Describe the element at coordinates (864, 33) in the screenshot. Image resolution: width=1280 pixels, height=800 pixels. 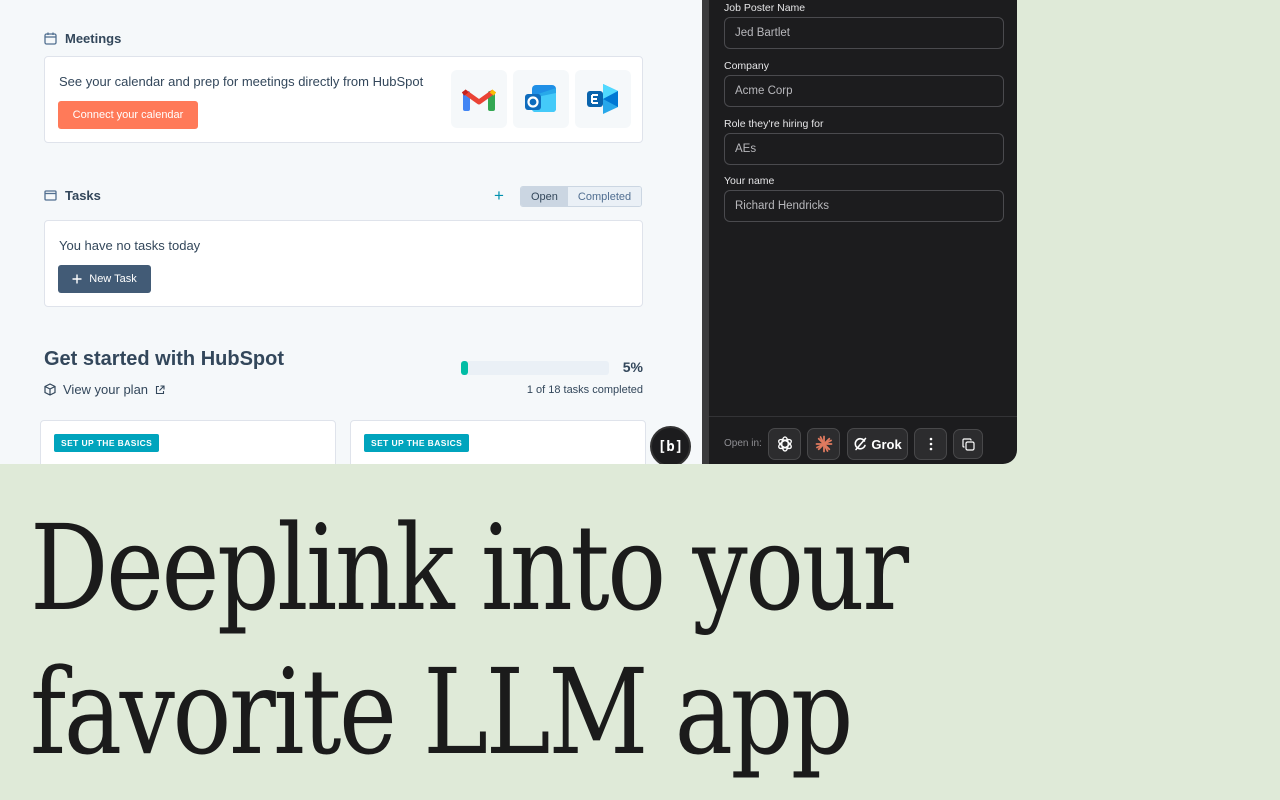
I see `job-poster-input: Jed Bartlet` at that location.